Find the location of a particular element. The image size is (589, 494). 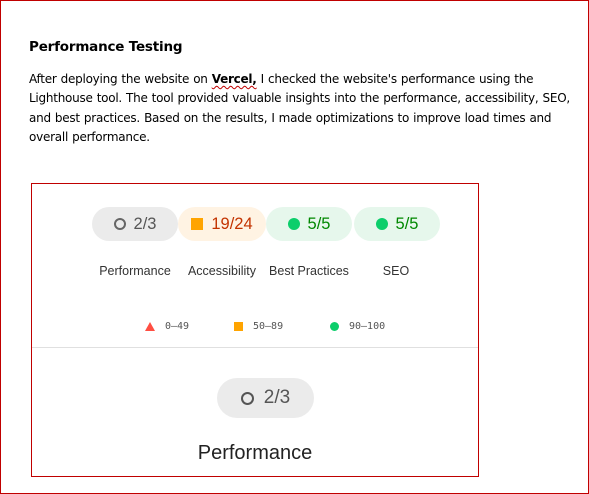

vercel-term: Vercel, is located at coordinates (234, 79).